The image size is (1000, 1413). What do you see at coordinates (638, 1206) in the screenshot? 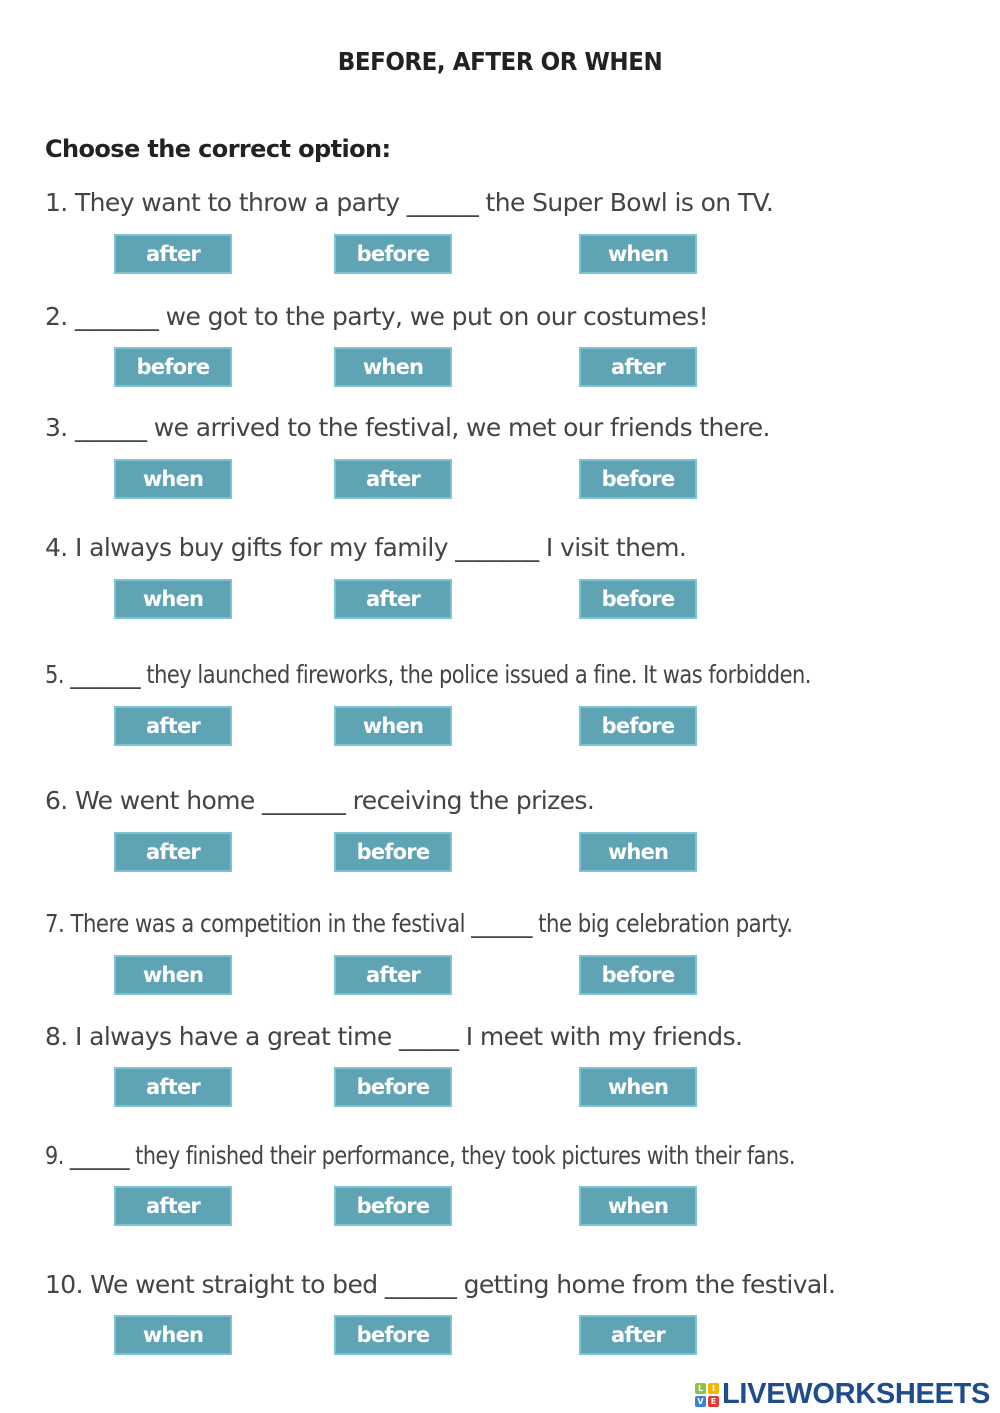
I see `option-9-3: when` at bounding box center [638, 1206].